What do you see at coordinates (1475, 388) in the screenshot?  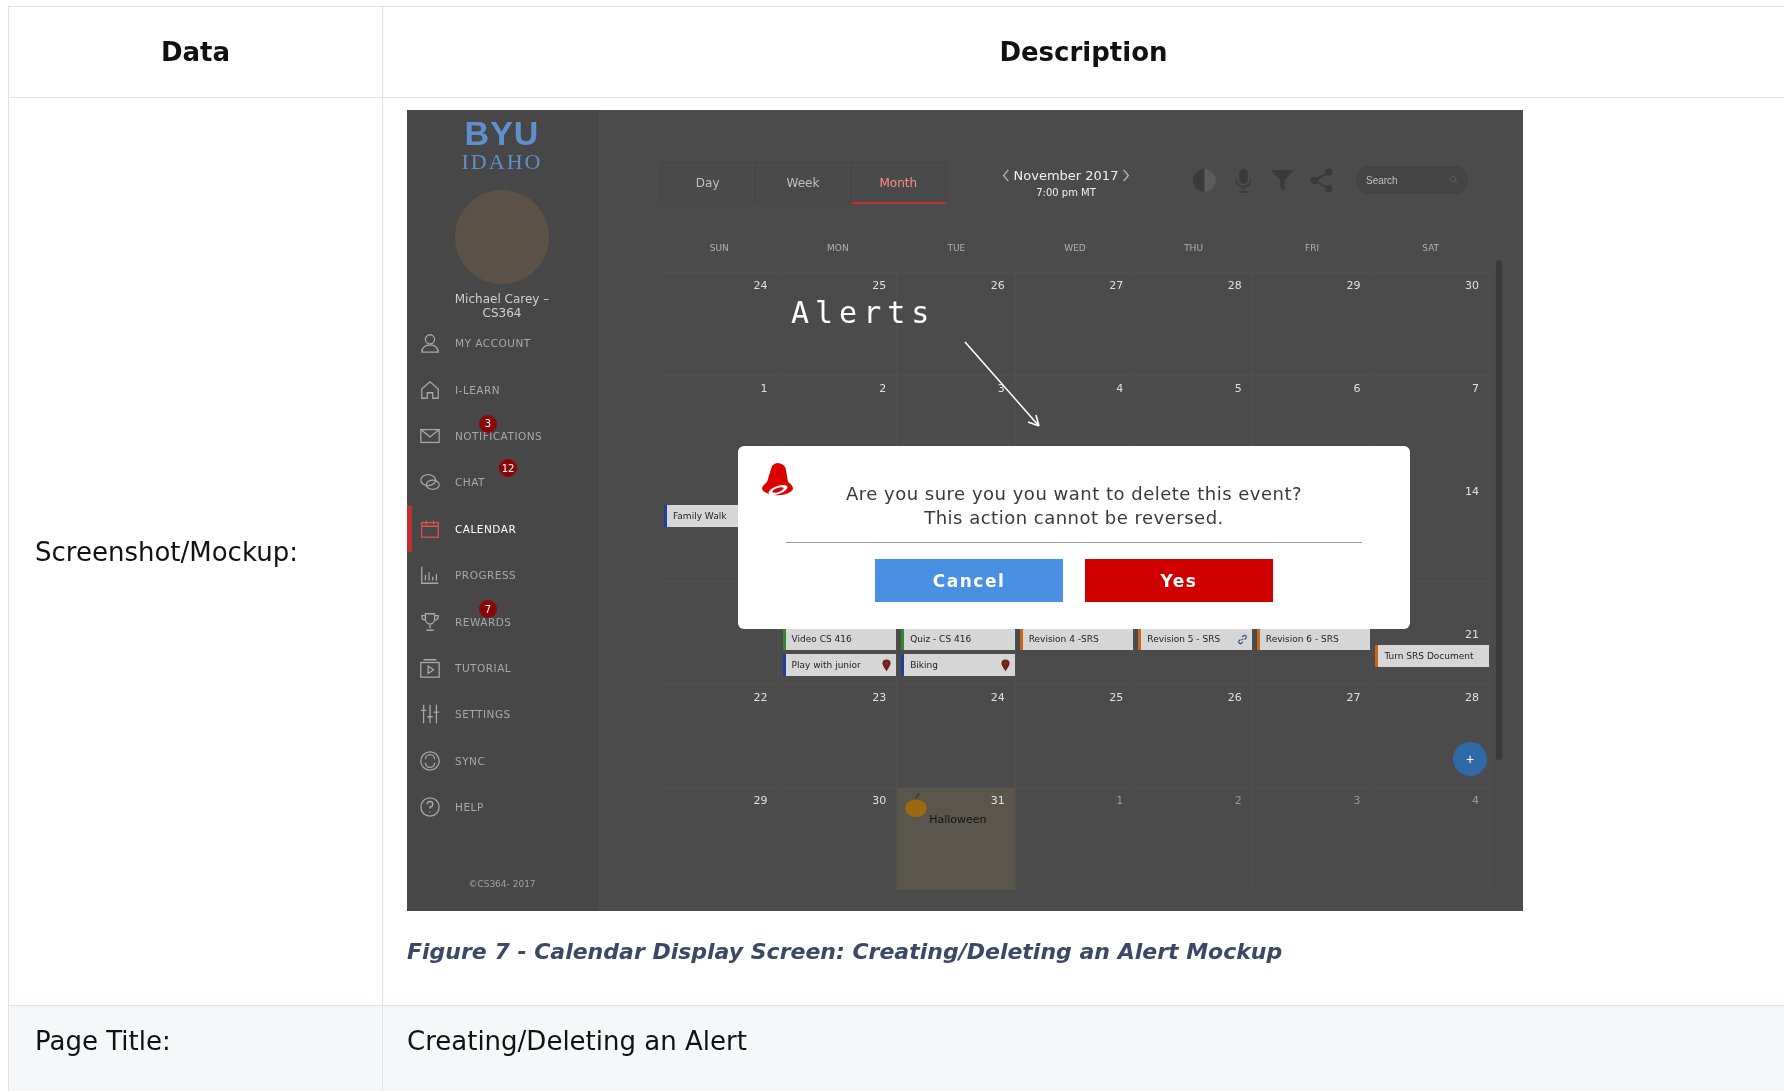 I see `day-number: 7` at bounding box center [1475, 388].